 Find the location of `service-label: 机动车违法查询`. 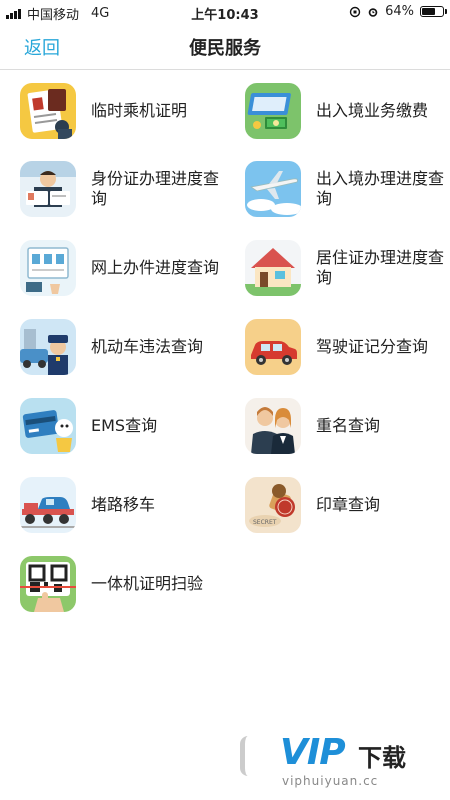

service-label: 机动车违法查询 is located at coordinates (147, 346).